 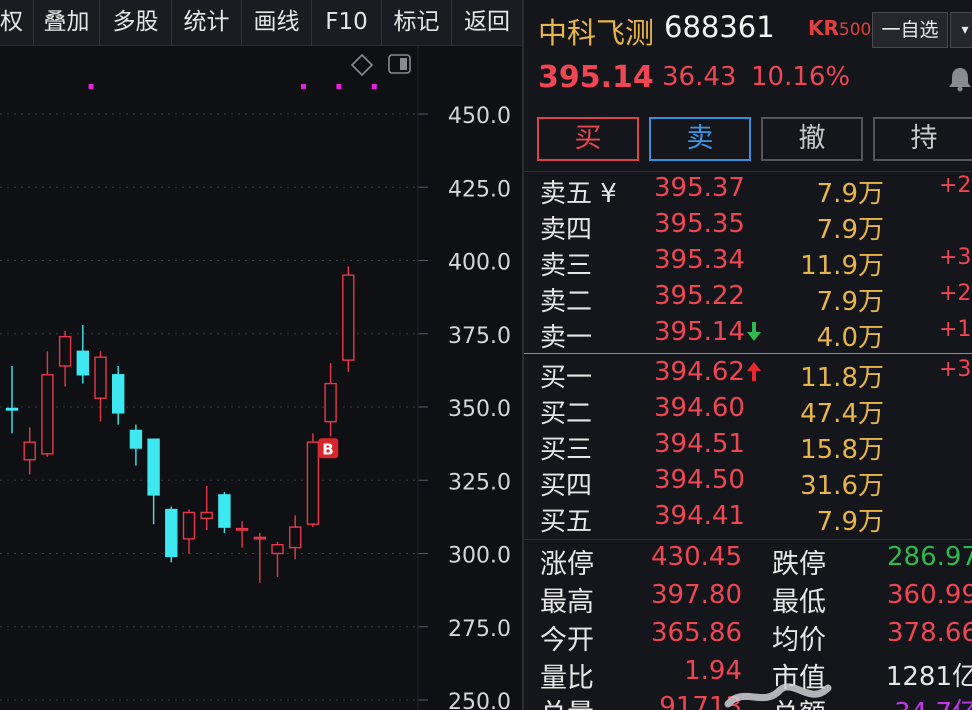 I want to click on watchlist-dropdown-button: ▾, so click(x=961, y=30).